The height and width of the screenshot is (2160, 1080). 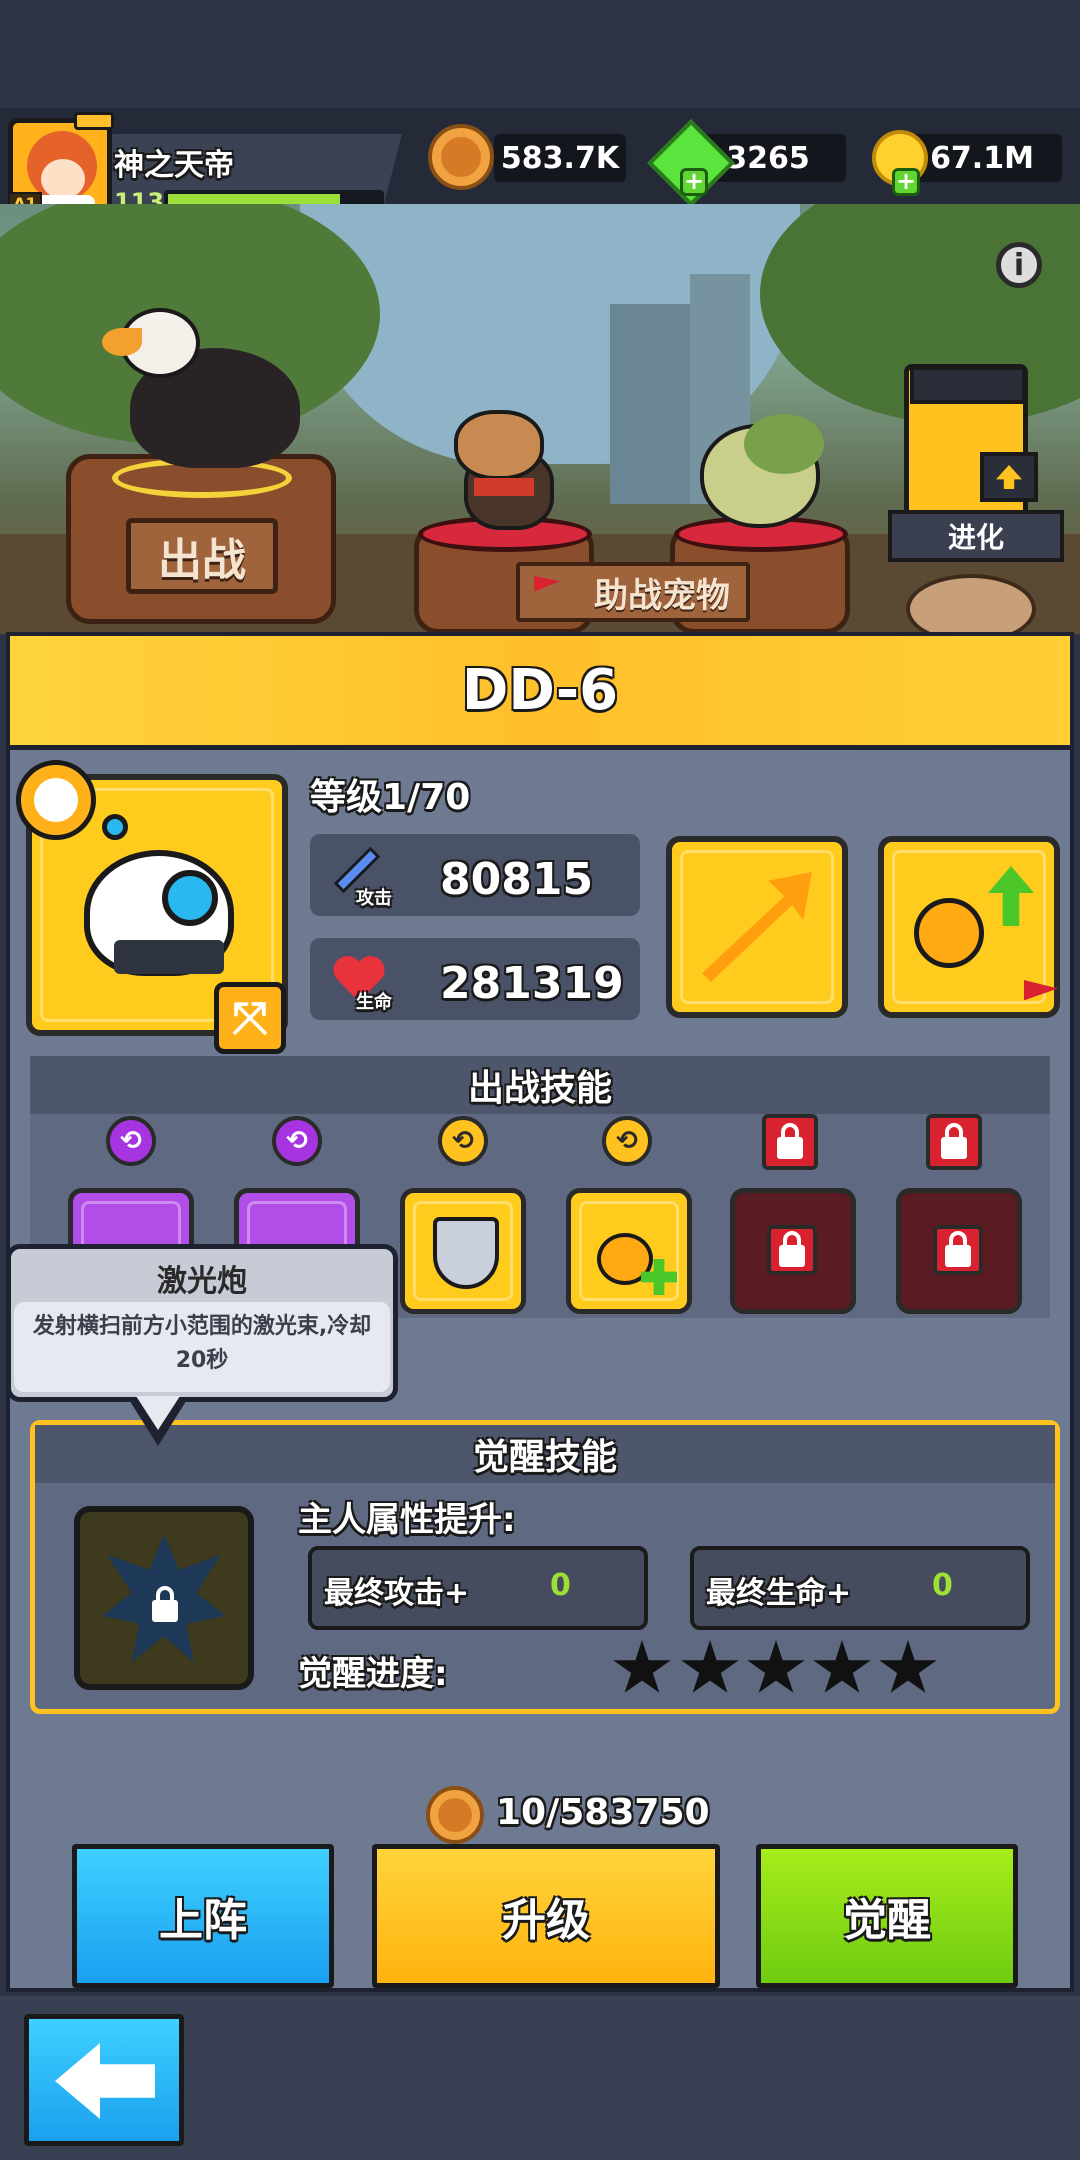 What do you see at coordinates (397, 1593) in the screenshot?
I see `final-attack-label: 最终攻击+` at bounding box center [397, 1593].